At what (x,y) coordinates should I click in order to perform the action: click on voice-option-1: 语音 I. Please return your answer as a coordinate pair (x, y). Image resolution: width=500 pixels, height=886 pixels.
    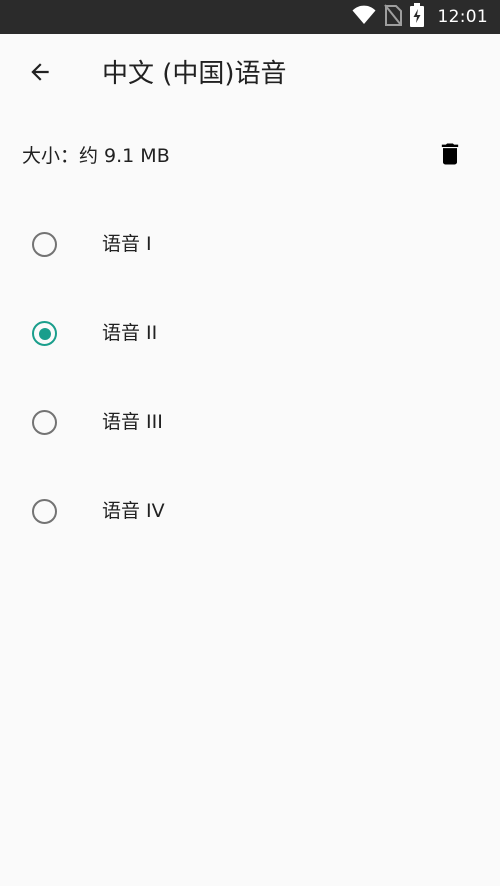
    Looking at the image, I should click on (250, 244).